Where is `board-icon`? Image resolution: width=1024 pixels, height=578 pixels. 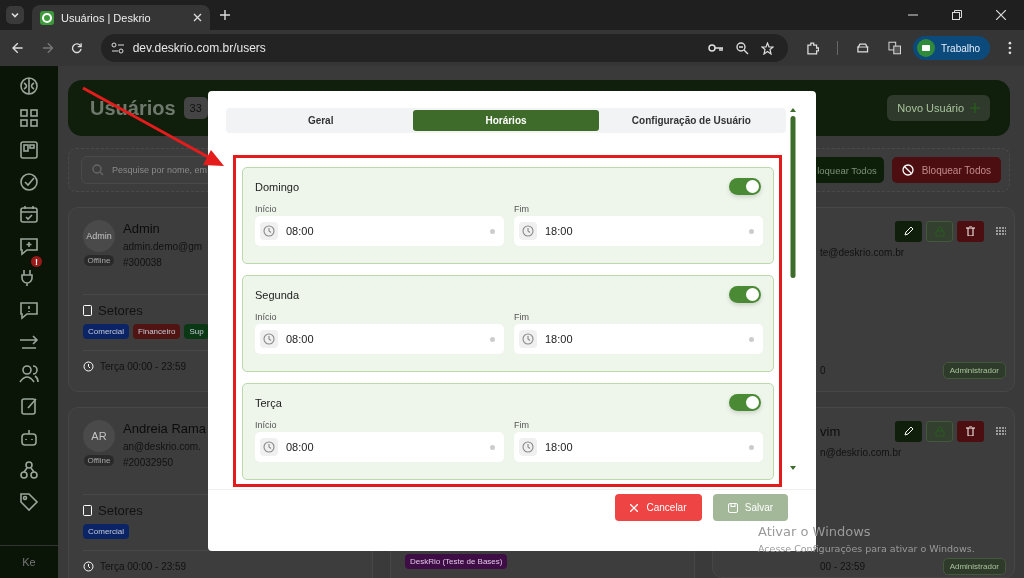 board-icon is located at coordinates (29, 150).